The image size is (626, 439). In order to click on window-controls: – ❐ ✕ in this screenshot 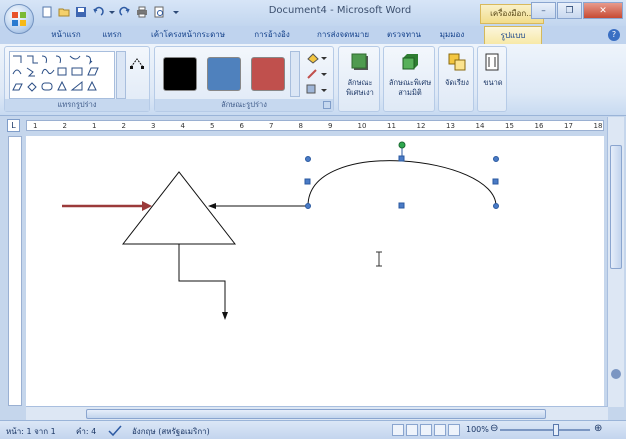, I will do `click(577, 10)`.